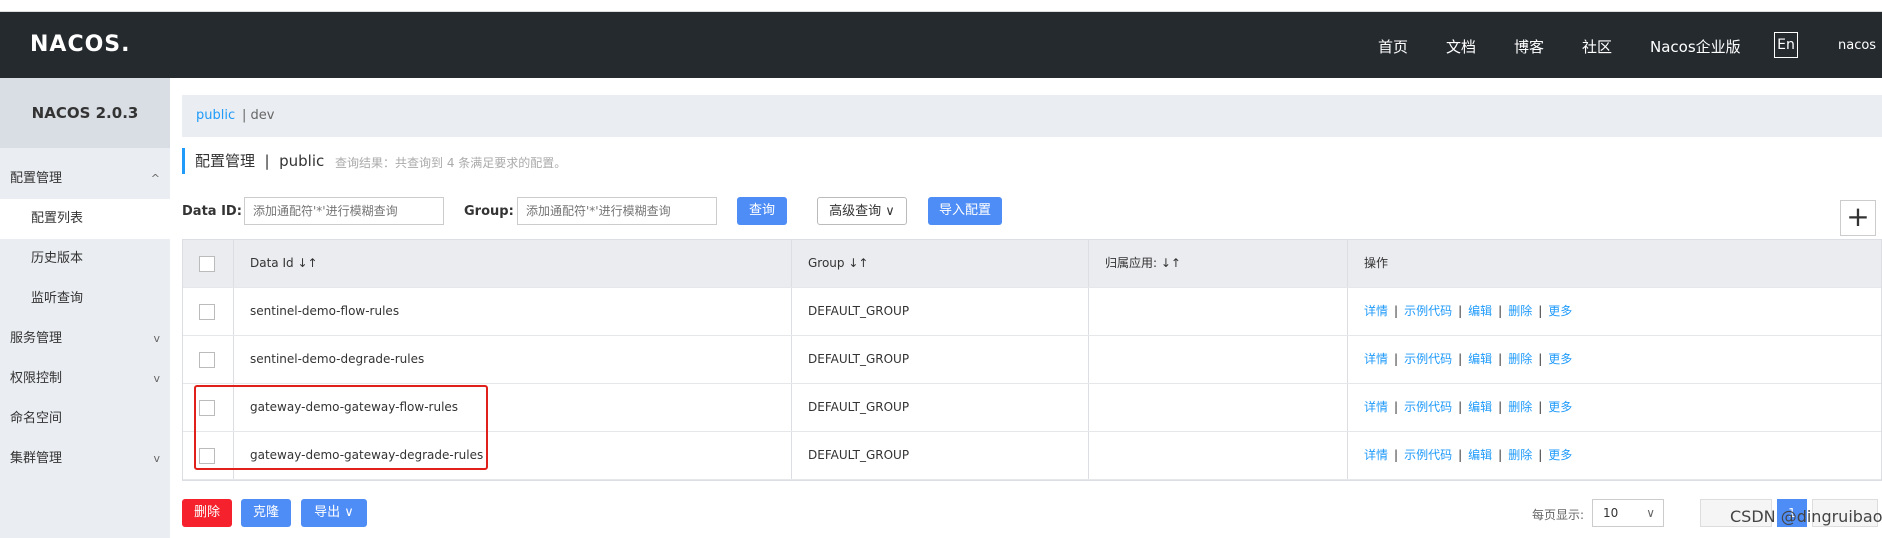  I want to click on sidebar-item-label: 集群管理, so click(36, 458).